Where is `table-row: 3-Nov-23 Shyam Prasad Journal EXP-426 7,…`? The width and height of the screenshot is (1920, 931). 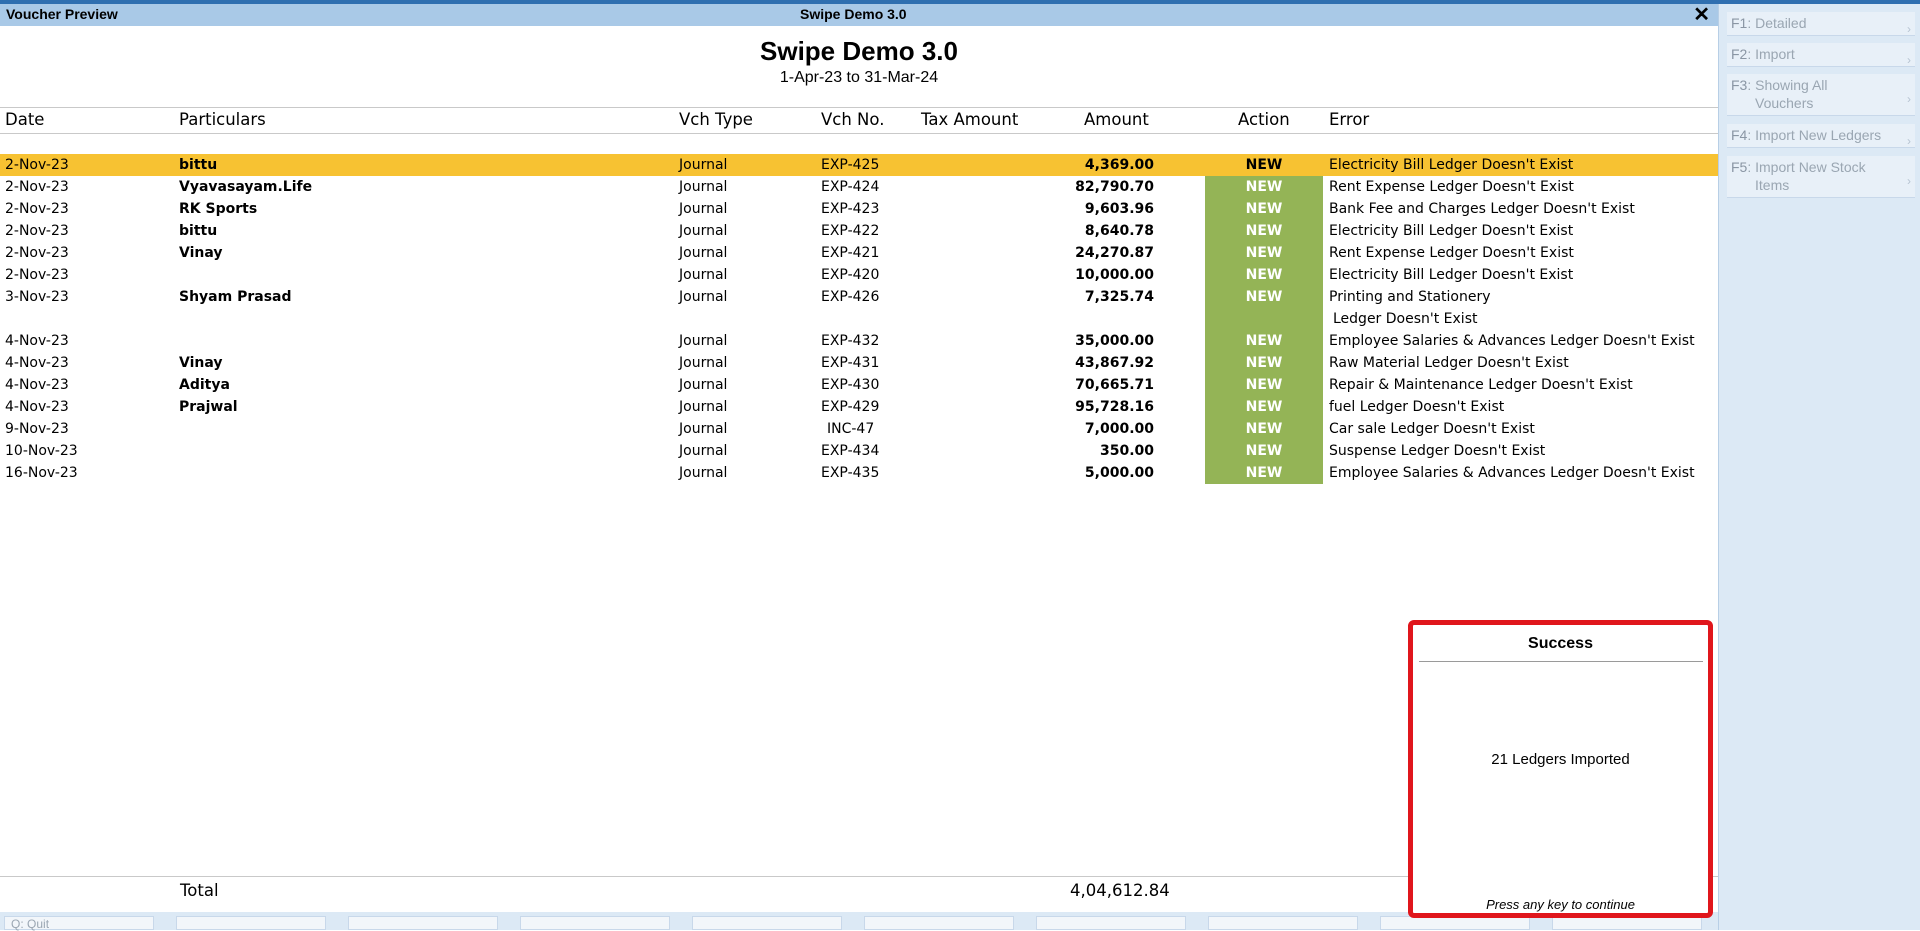 table-row: 3-Nov-23 Shyam Prasad Journal EXP-426 7,… is located at coordinates (859, 308).